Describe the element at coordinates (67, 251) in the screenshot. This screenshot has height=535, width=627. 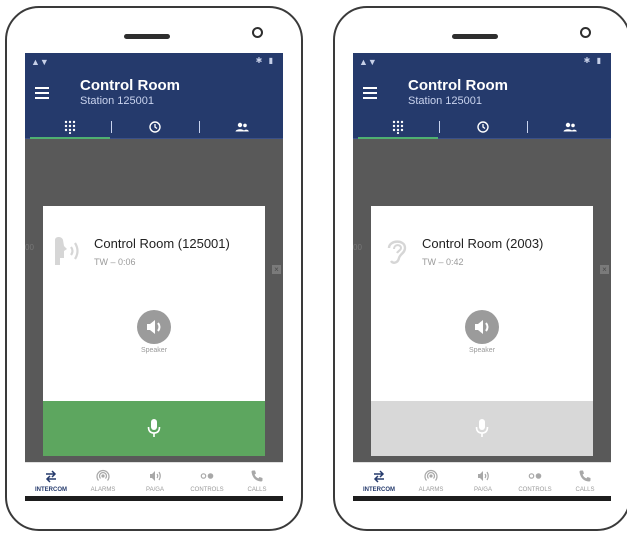
I see `talking-head-icon` at that location.